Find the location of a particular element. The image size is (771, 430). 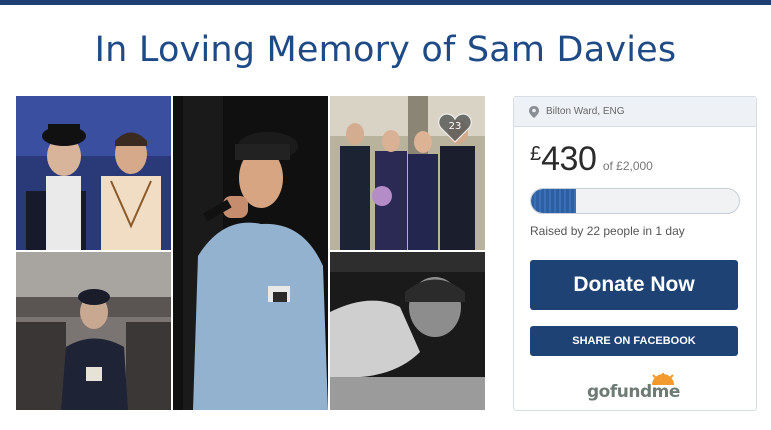

gofundme-logo: gofundme is located at coordinates (634, 388).